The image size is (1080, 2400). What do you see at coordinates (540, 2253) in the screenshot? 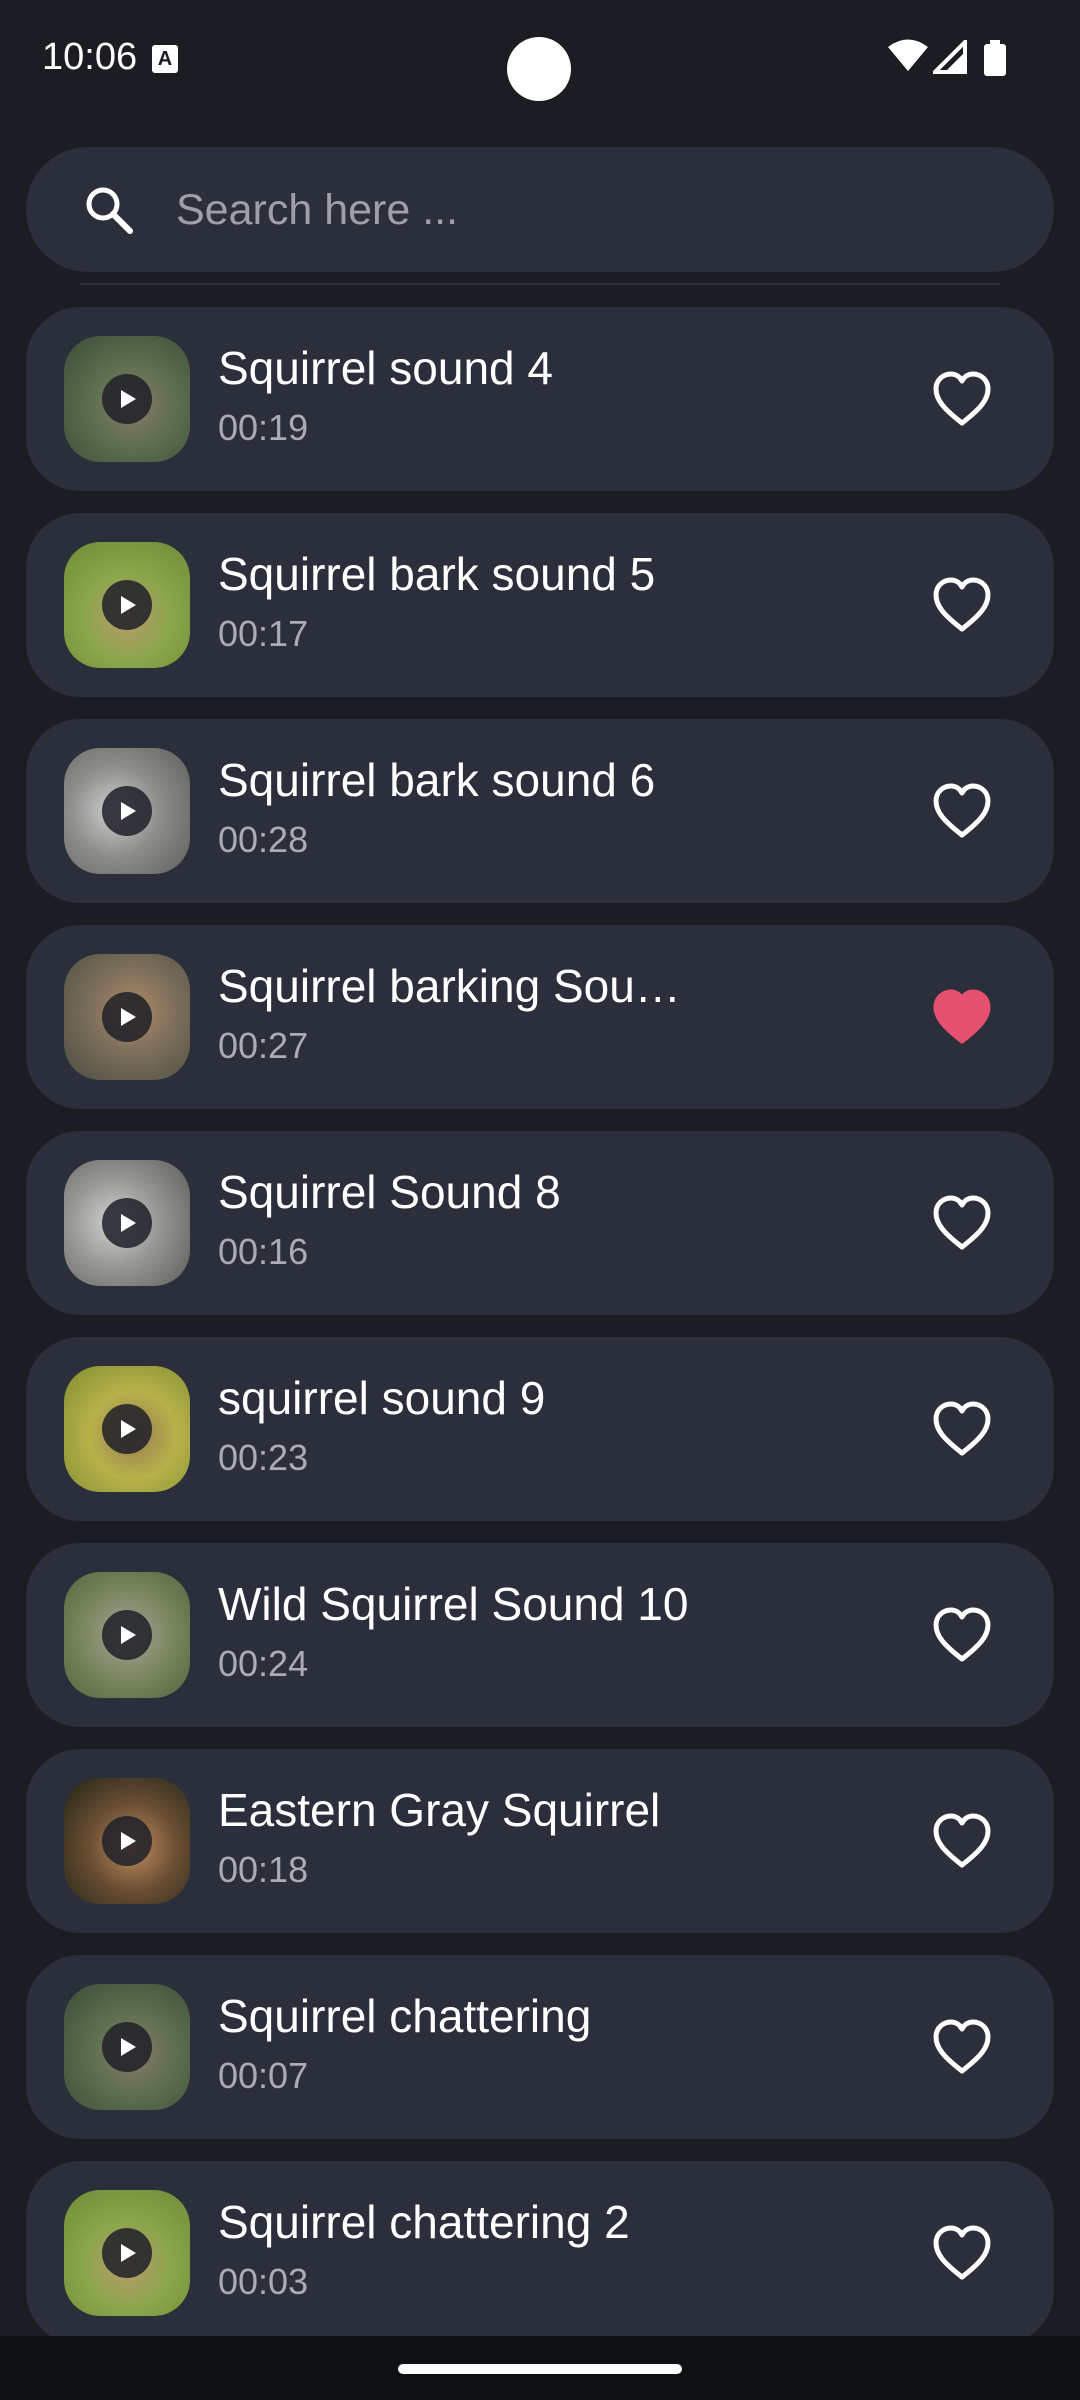
I see `sound-list-item: Squirrel chattering 2 00:03` at bounding box center [540, 2253].